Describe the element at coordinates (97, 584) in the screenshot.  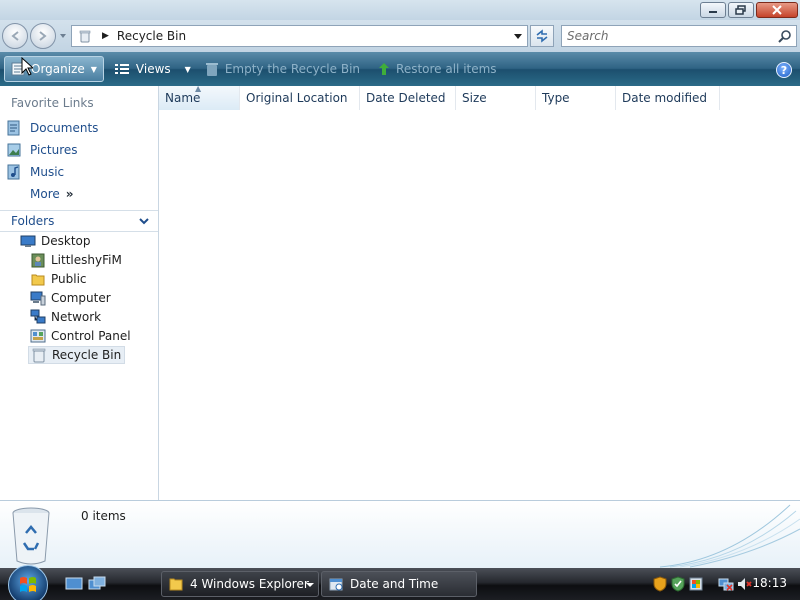
I see `switch-windows-icon` at that location.